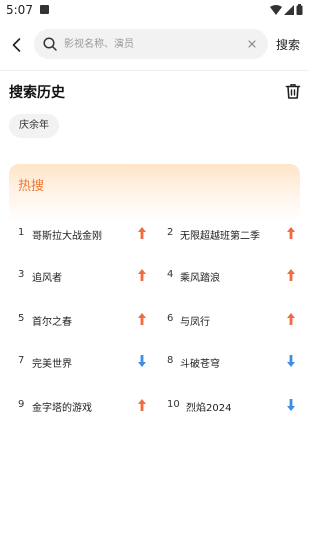  Describe the element at coordinates (276, 9) in the screenshot. I see `wifi-icon` at that location.